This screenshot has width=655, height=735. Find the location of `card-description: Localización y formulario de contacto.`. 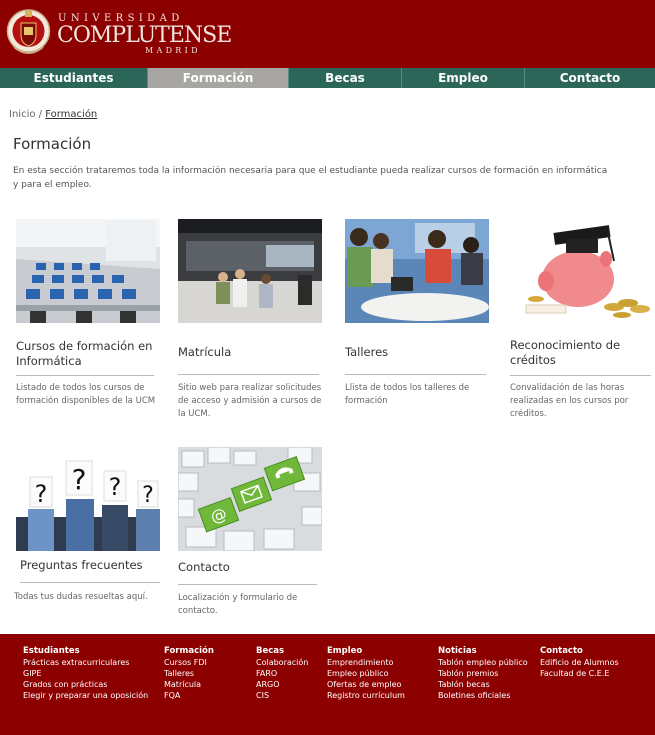

card-description: Localización y formulario de contacto. is located at coordinates (238, 604).